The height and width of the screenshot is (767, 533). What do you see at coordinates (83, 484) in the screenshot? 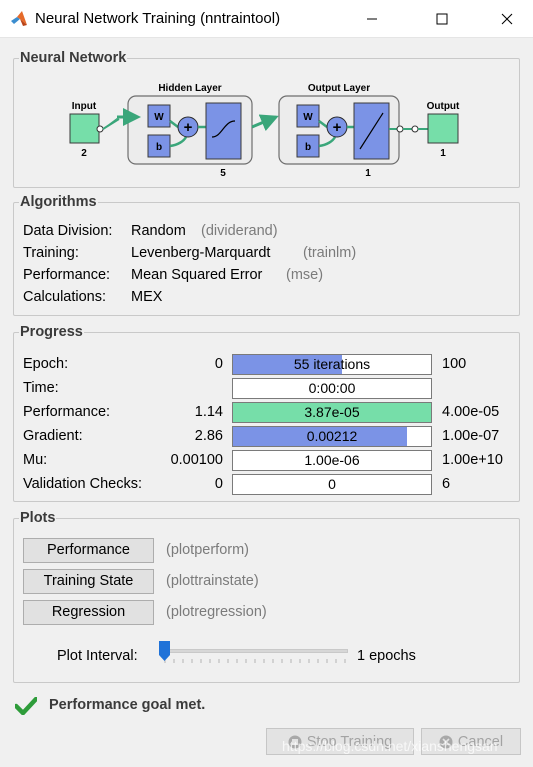
I see `progress-label: Validation Checks:` at bounding box center [83, 484].